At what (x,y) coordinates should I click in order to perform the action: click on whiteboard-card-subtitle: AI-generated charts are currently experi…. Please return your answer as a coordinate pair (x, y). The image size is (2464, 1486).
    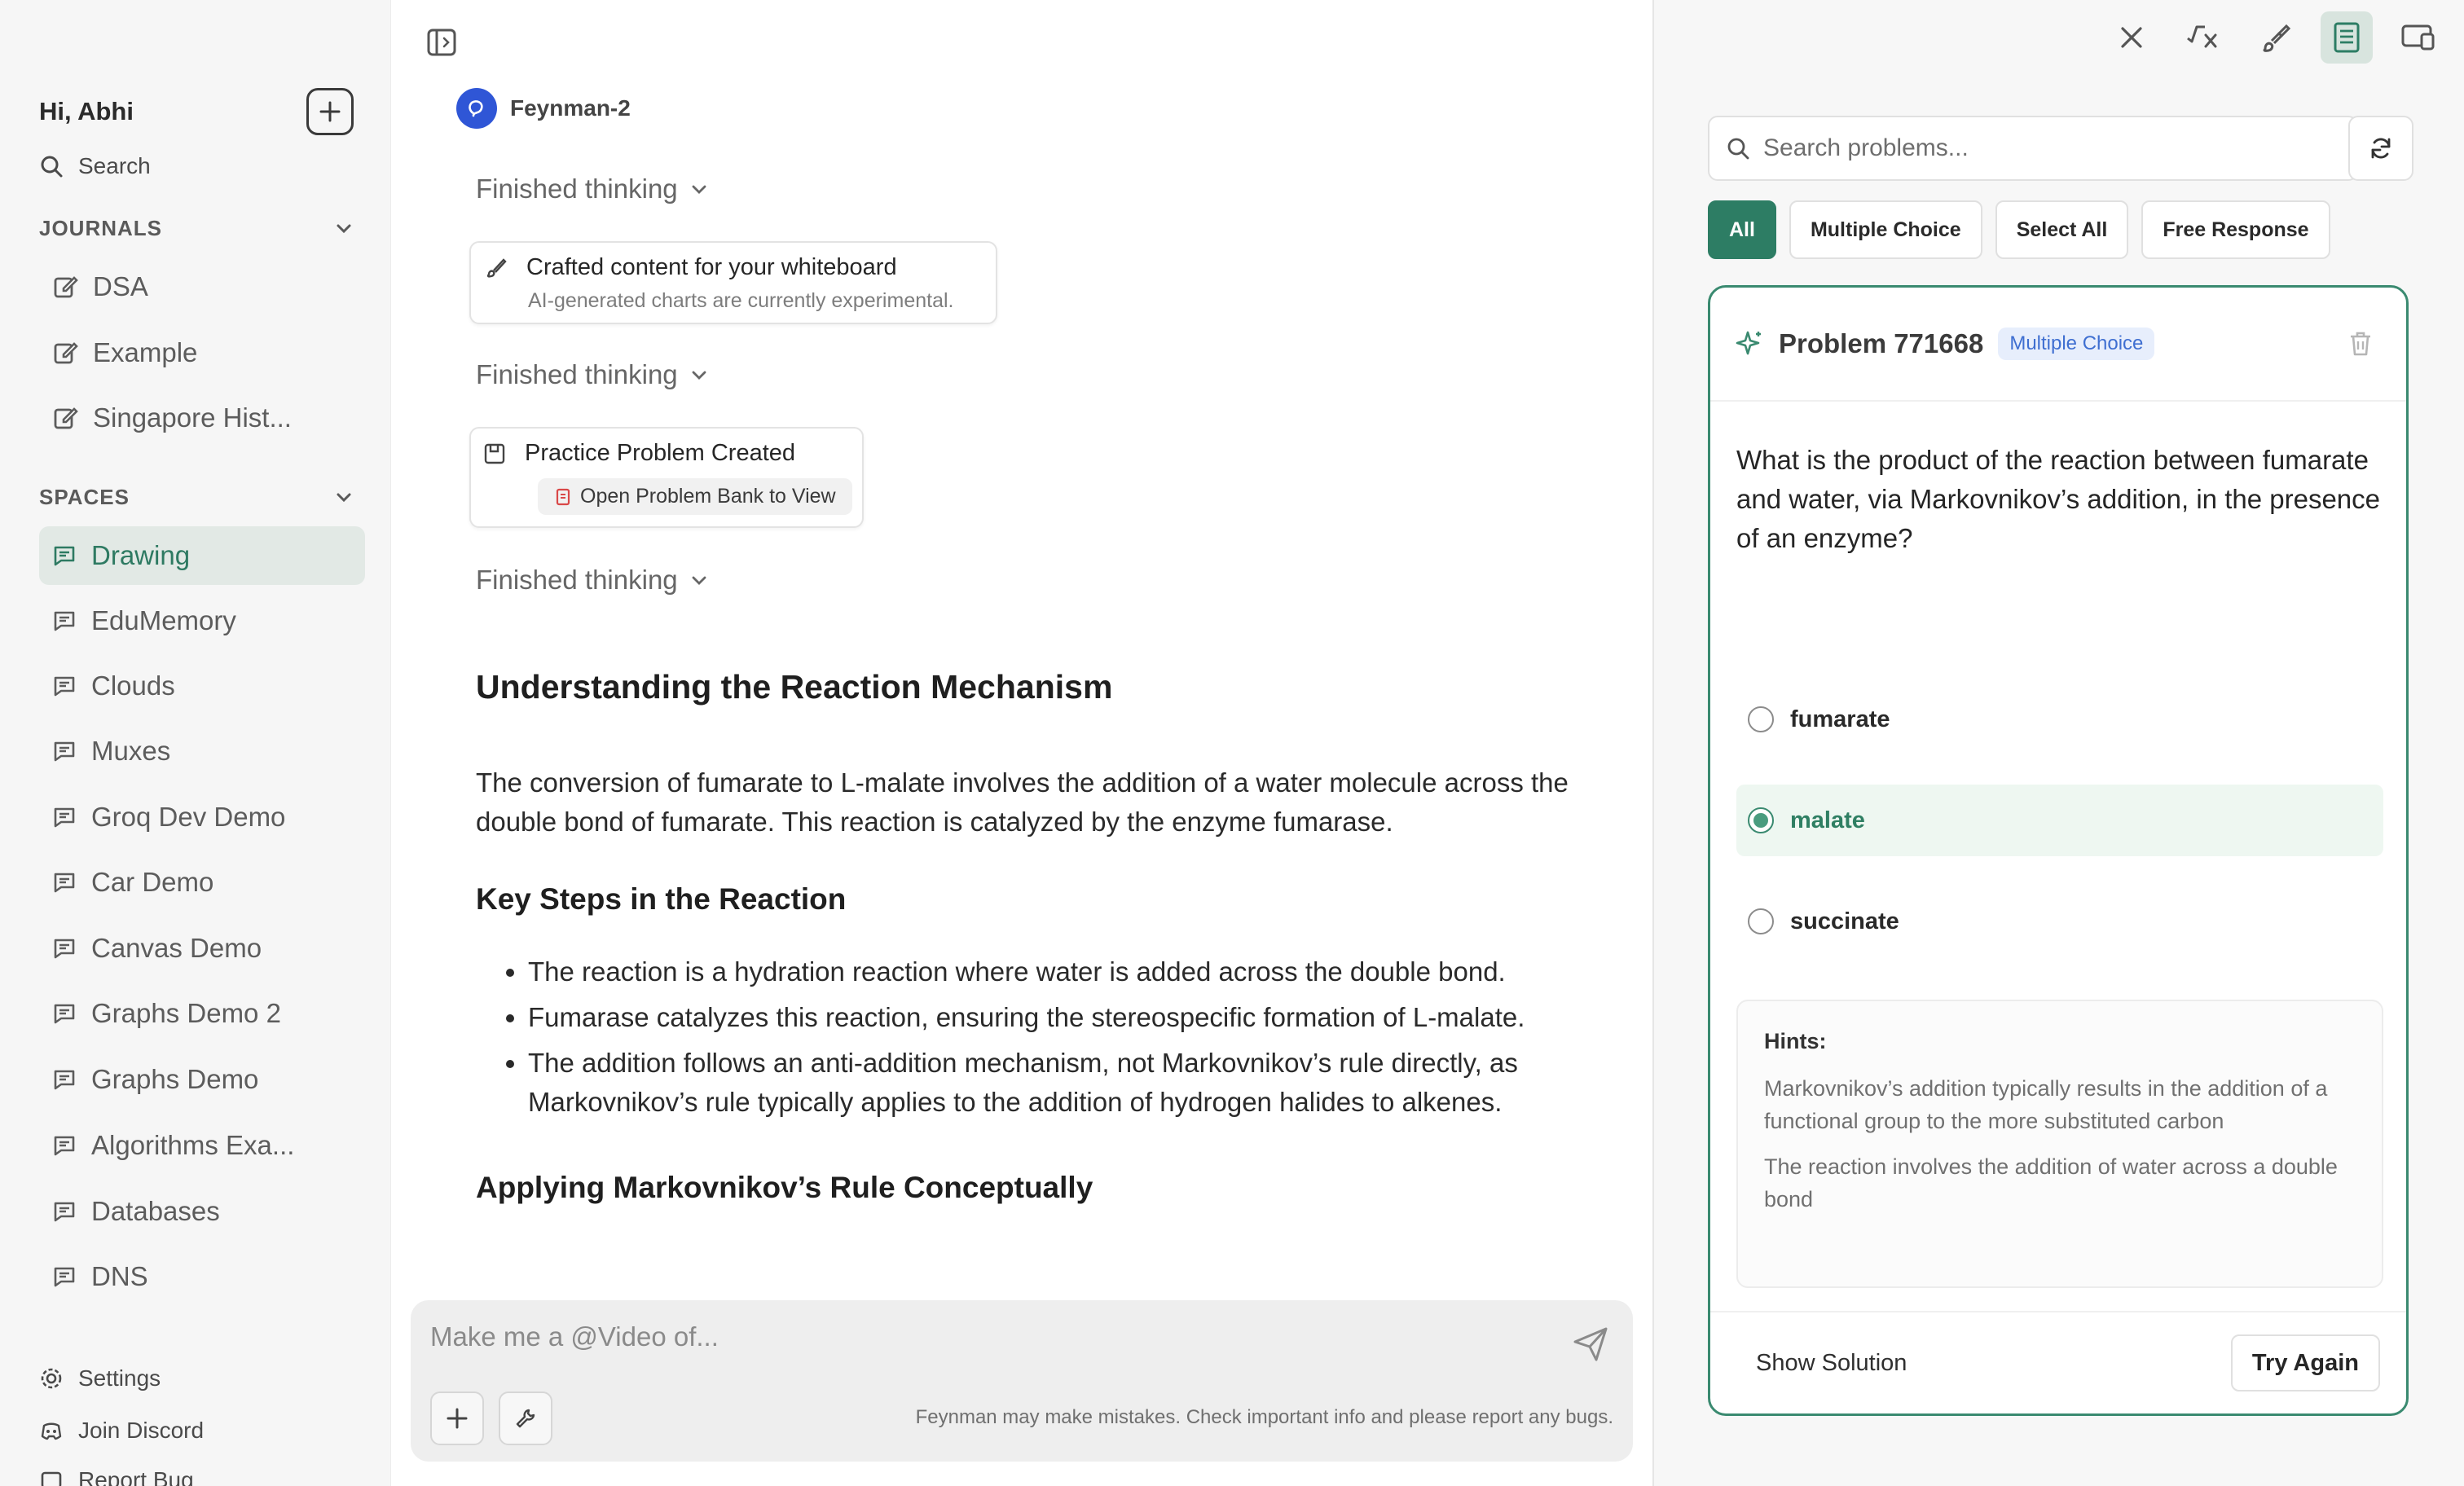
    Looking at the image, I should click on (741, 300).